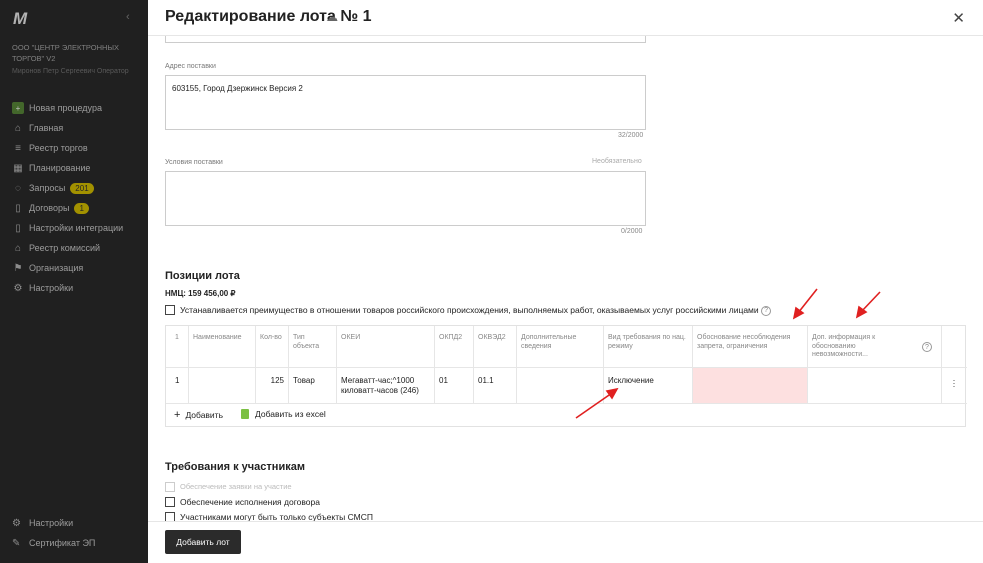  I want to click on annotation-arrowhead, so click(612, 393).